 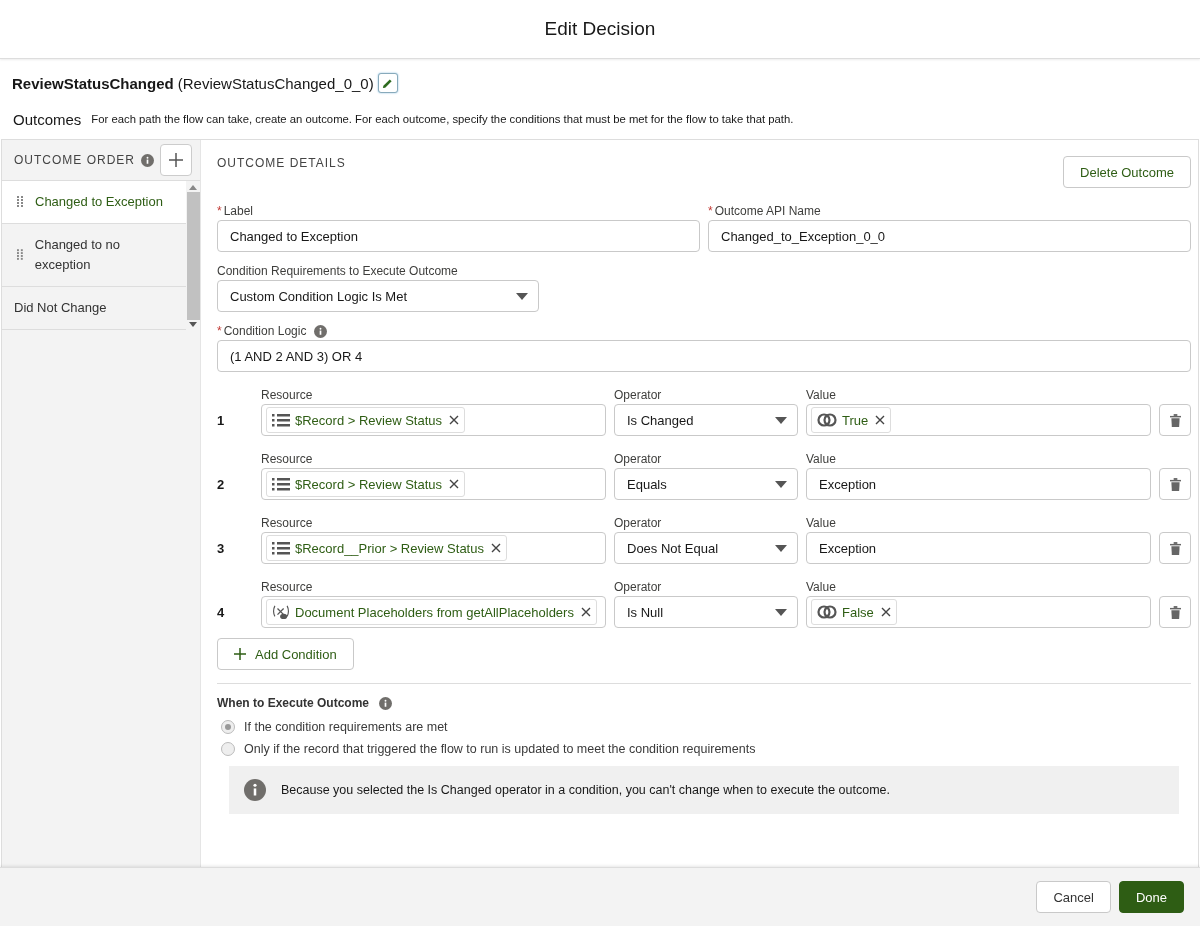 I want to click on resource-field: Document Placeholders from getAllPlaceholders, so click(x=433, y=612).